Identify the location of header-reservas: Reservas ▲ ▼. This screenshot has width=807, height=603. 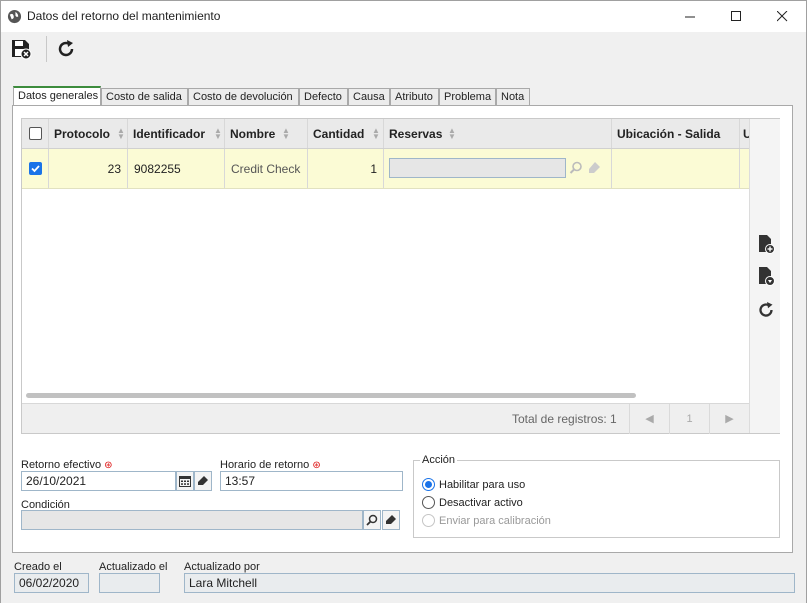
(498, 133).